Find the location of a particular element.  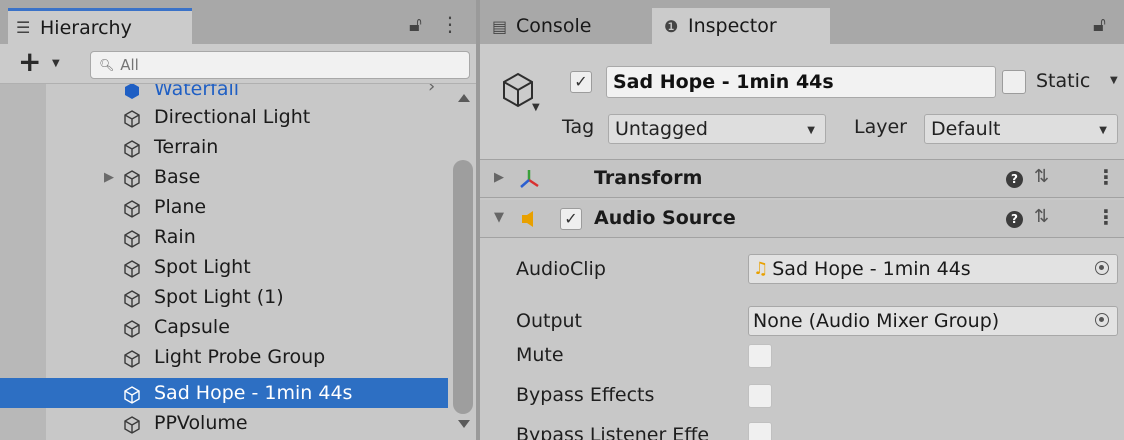

active-checkbox: ✓ is located at coordinates (581, 82).